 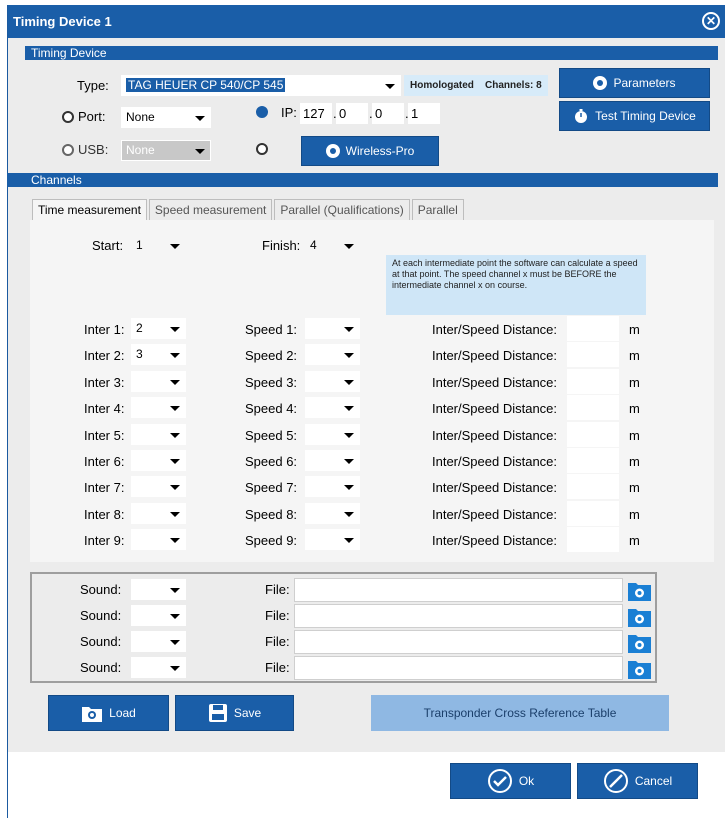 What do you see at coordinates (271, 541) in the screenshot?
I see `speed-label: Speed 9:` at bounding box center [271, 541].